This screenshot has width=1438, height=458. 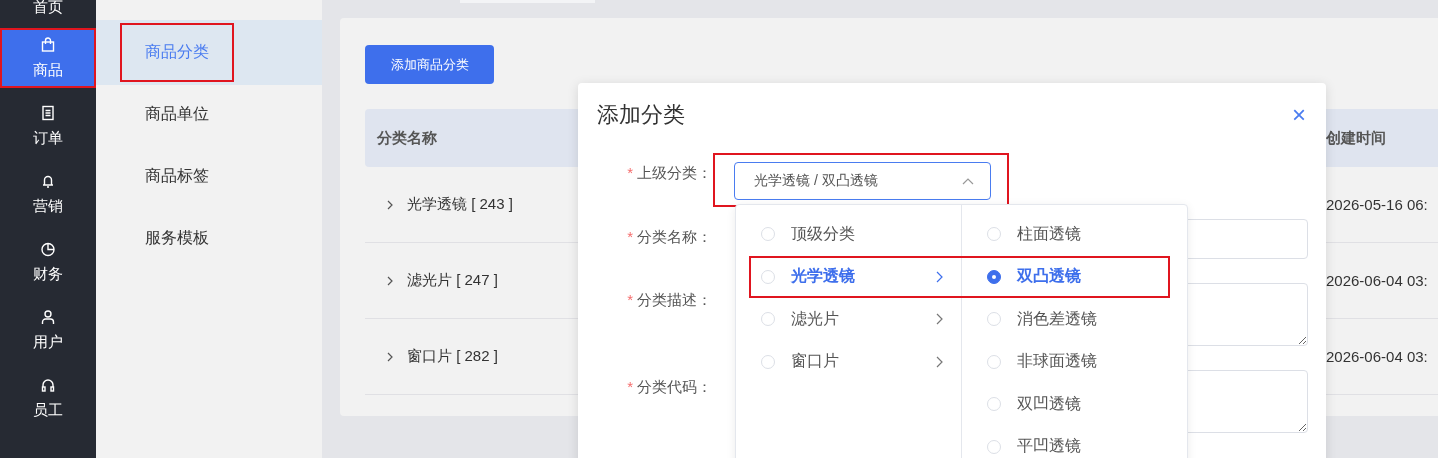 I want to click on add-category-button: 添加商品分类, so click(x=429, y=64).